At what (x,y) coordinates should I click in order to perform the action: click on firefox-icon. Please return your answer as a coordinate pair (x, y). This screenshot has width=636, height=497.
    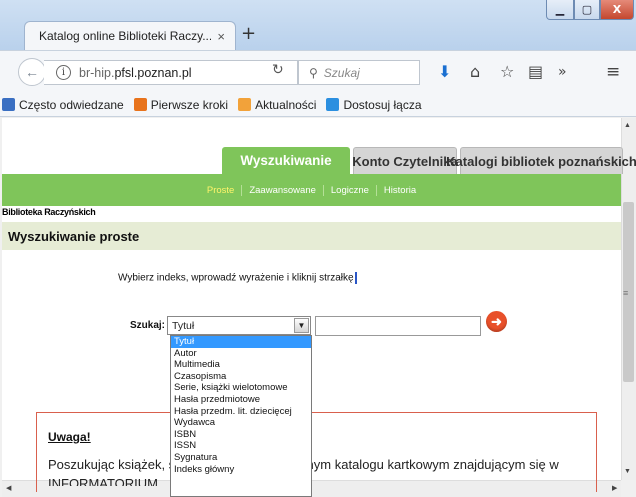
    Looking at the image, I should click on (140, 104).